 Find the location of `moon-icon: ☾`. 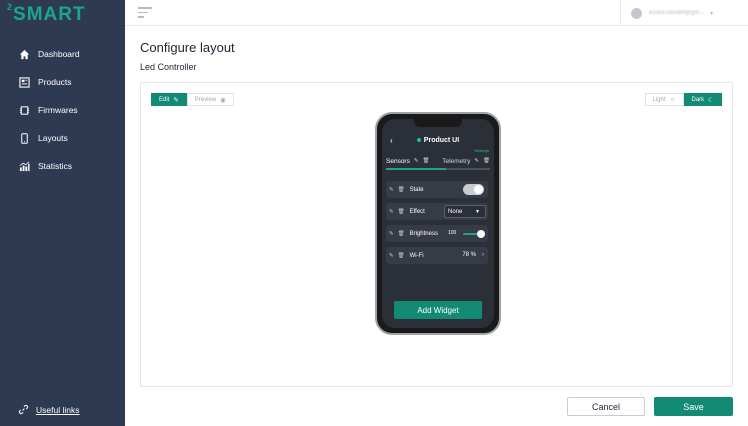

moon-icon: ☾ is located at coordinates (711, 100).